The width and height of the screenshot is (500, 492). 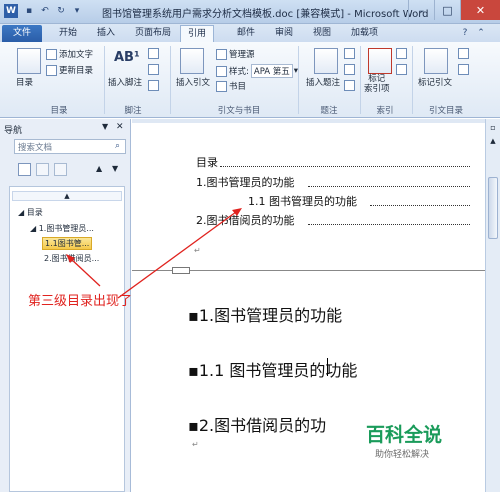 I want to click on annotation-arrow-to-nav, so click(x=85, y=272).